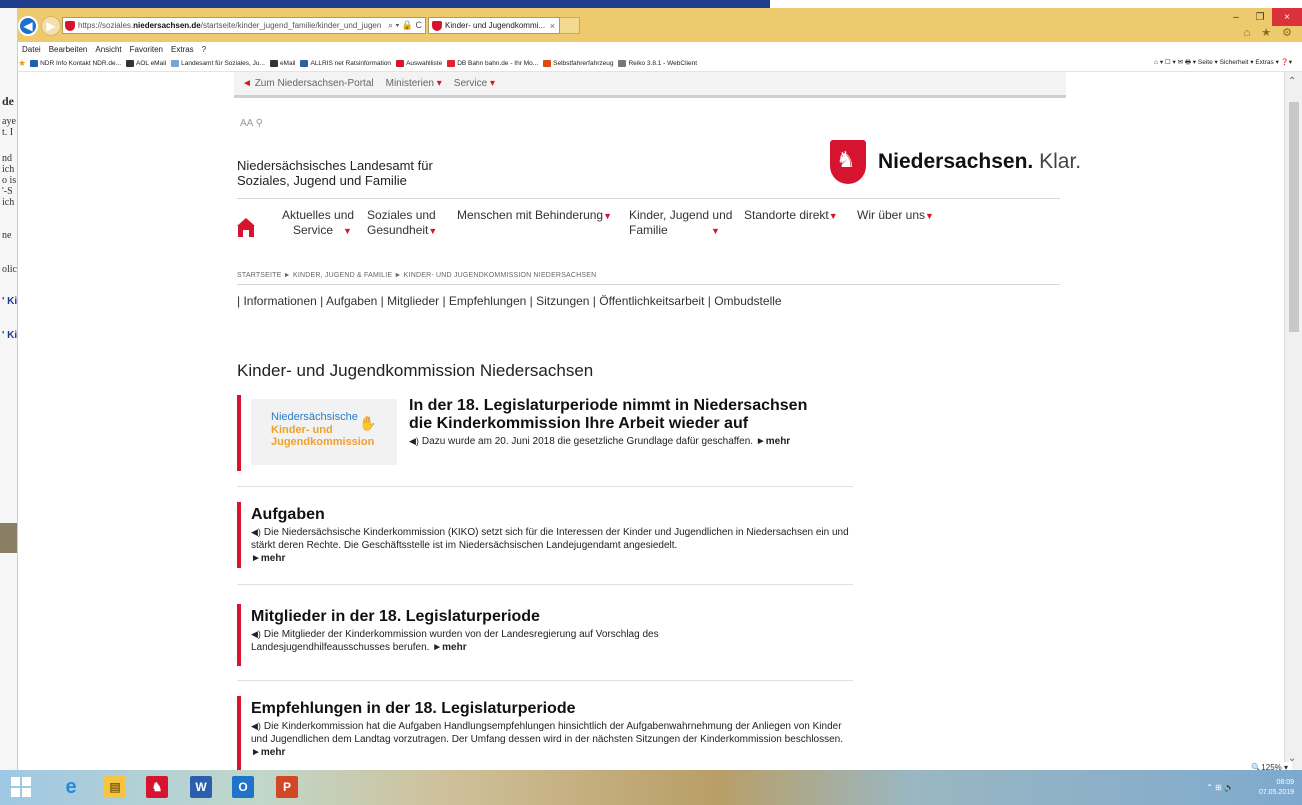  What do you see at coordinates (31, 49) in the screenshot?
I see `menu-datei: Datei` at bounding box center [31, 49].